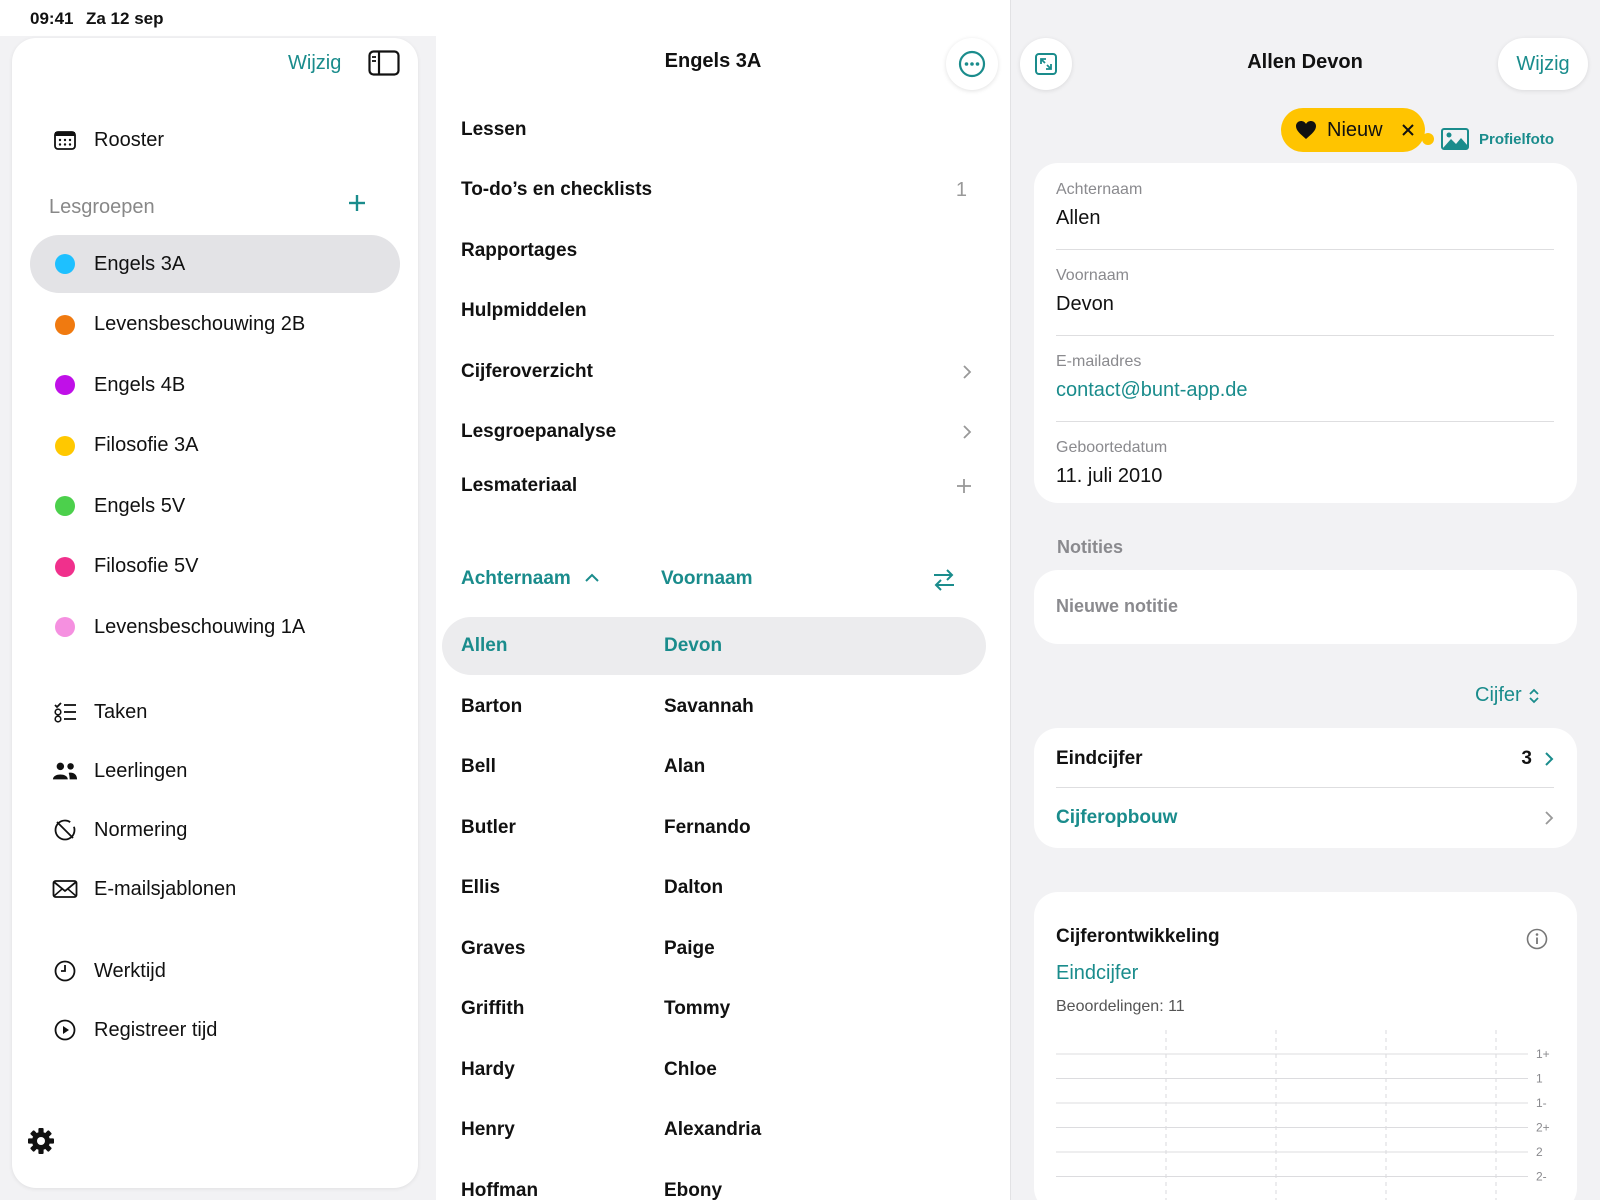 The image size is (1600, 1200). I want to click on student-row: Graves Paige, so click(714, 949).